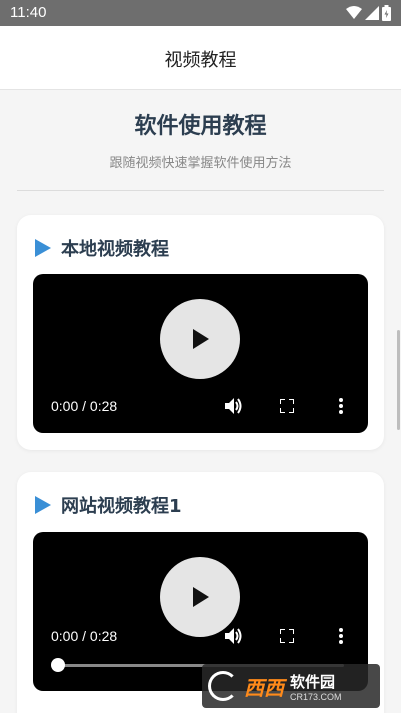  Describe the element at coordinates (372, 13) in the screenshot. I see `signal-icon` at that location.